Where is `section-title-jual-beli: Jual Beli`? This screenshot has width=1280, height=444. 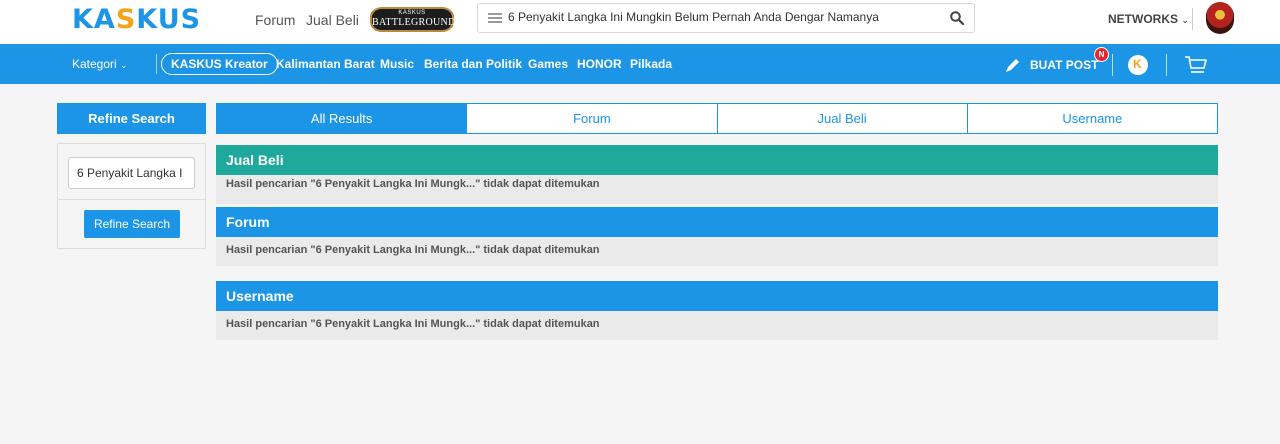
section-title-jual-beli: Jual Beli is located at coordinates (717, 160).